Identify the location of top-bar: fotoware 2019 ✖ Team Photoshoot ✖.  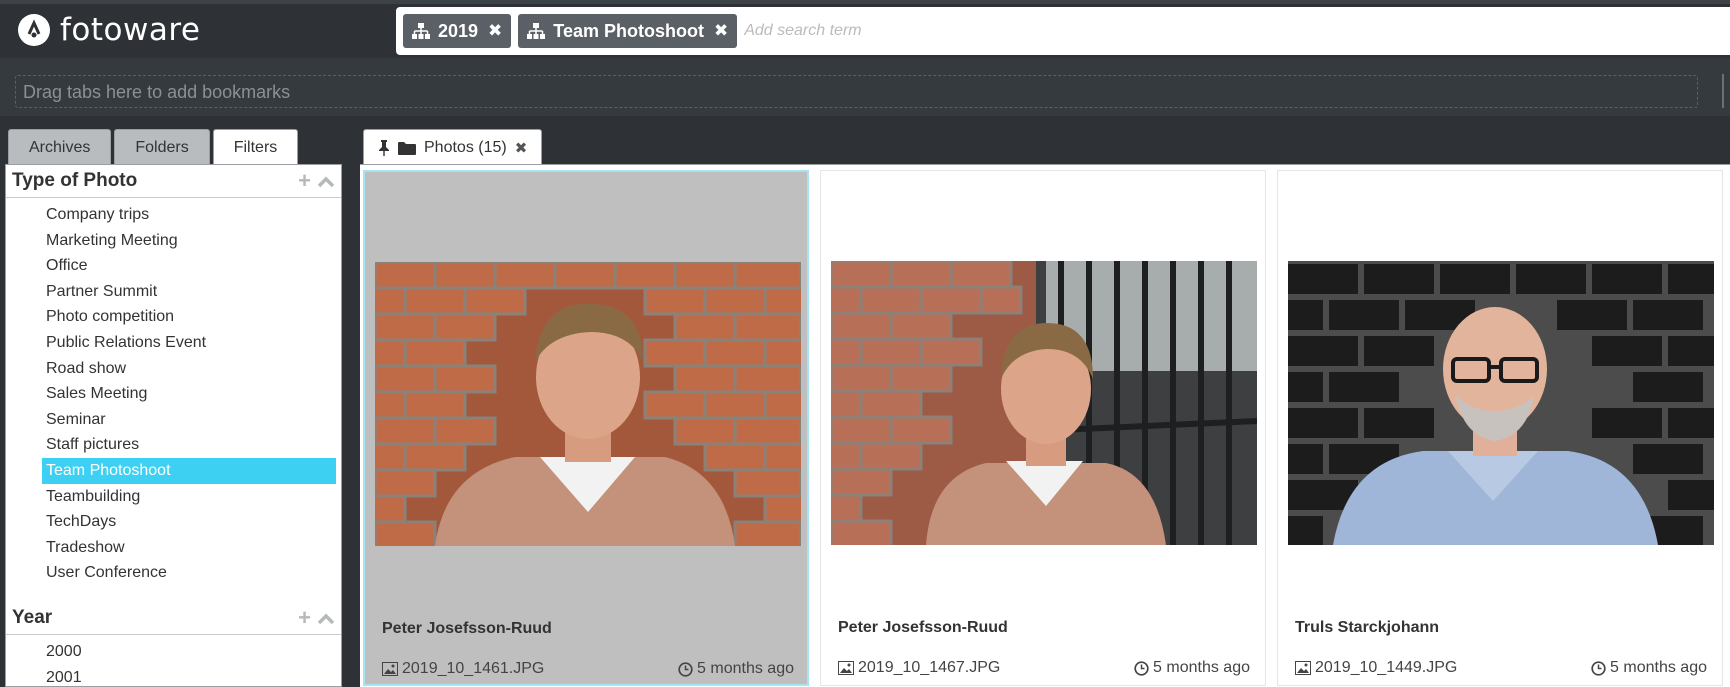
(865, 29).